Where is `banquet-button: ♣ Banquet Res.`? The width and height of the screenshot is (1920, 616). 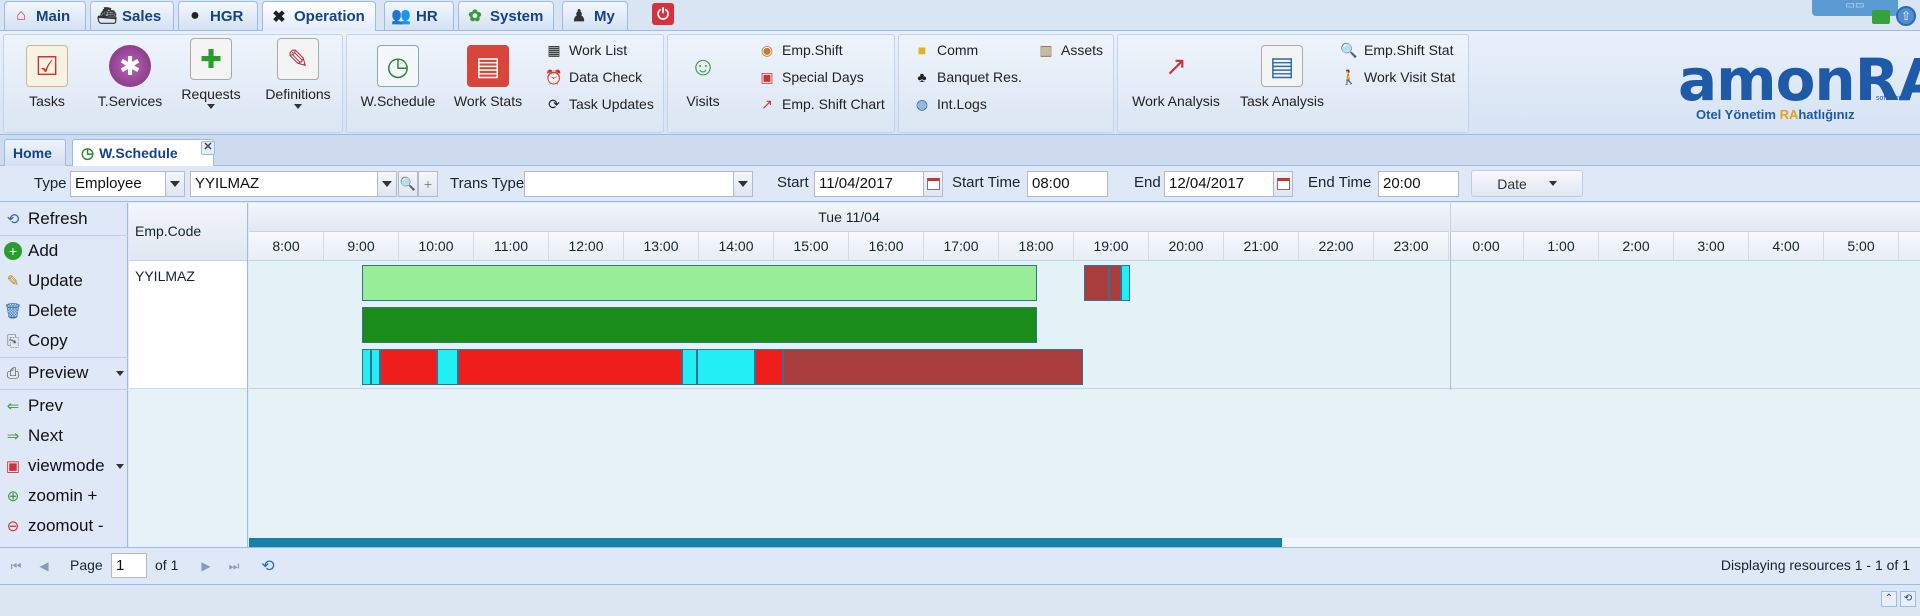
banquet-button: ♣ Banquet Res. is located at coordinates (967, 77).